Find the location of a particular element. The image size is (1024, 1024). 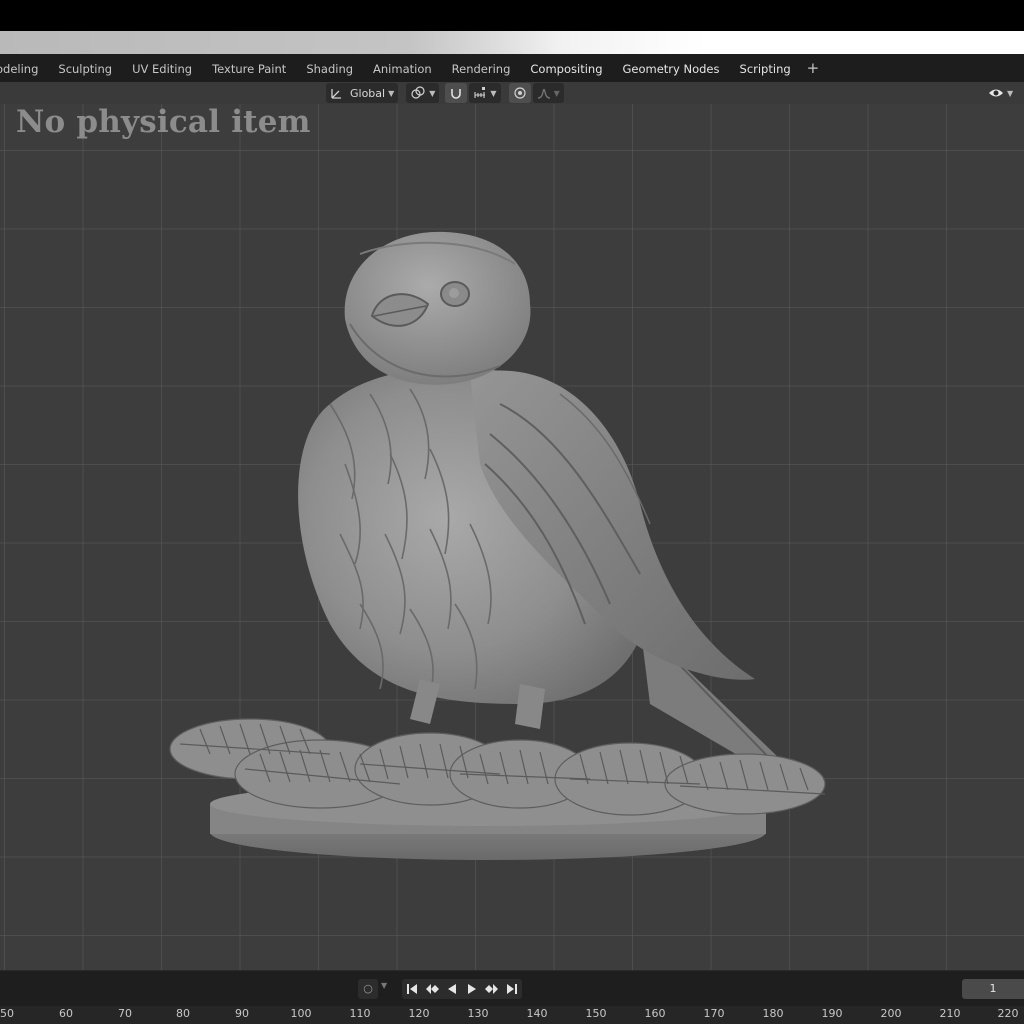

play-icon is located at coordinates (472, 989).